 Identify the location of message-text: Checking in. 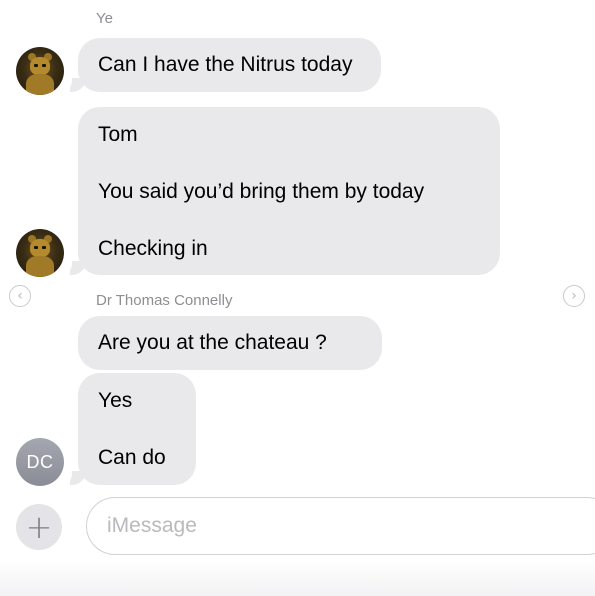
(153, 248).